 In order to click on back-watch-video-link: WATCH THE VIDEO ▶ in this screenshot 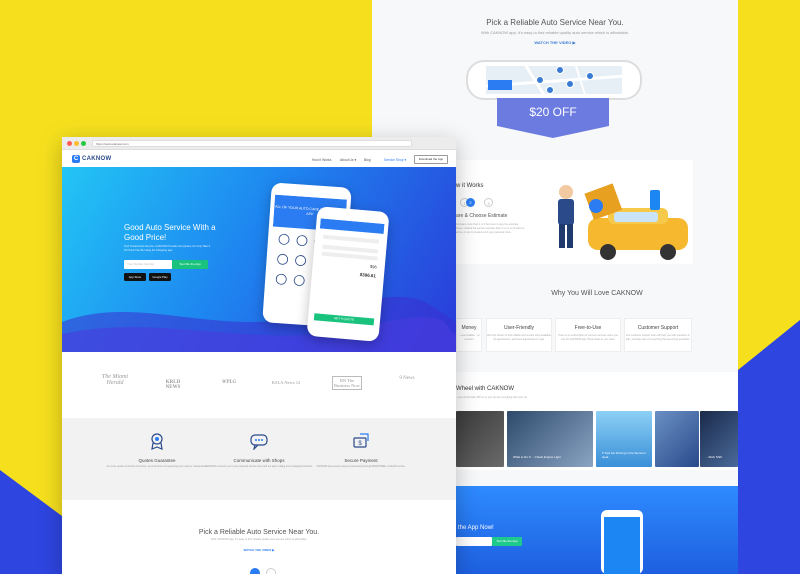, I will do `click(555, 42)`.